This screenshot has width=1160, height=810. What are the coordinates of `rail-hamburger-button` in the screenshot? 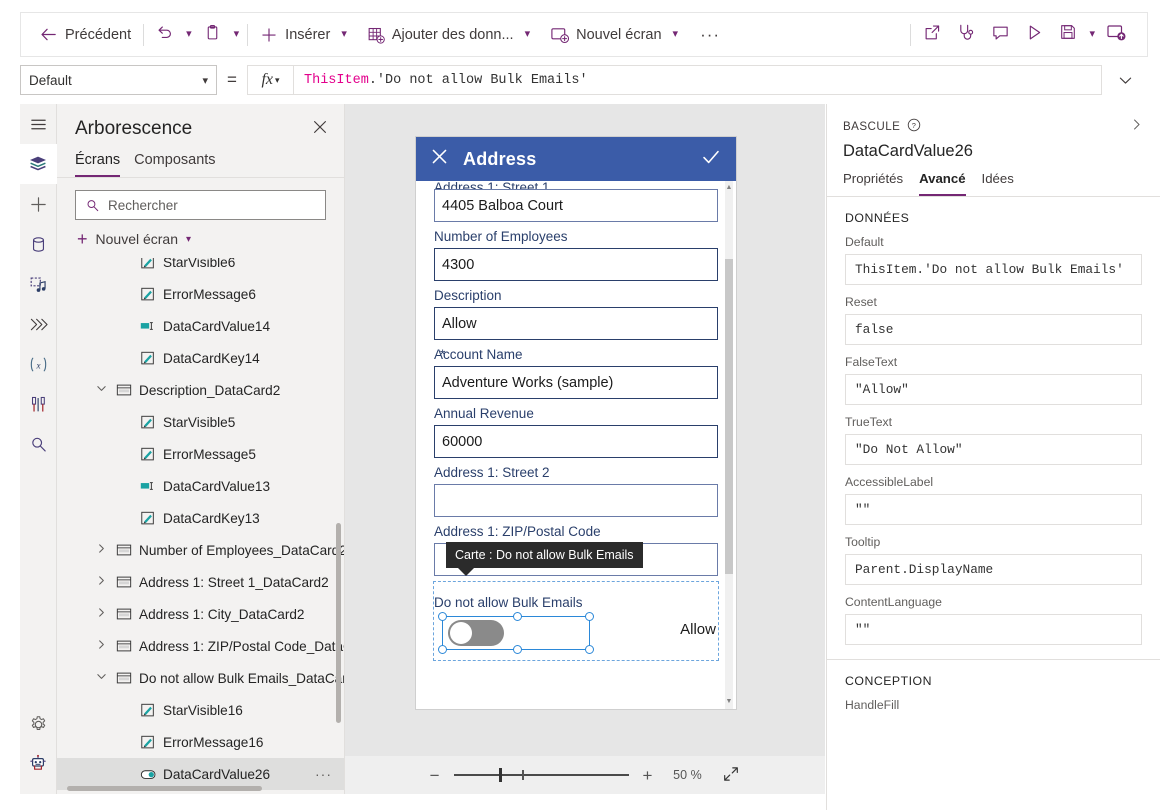 It's located at (38, 124).